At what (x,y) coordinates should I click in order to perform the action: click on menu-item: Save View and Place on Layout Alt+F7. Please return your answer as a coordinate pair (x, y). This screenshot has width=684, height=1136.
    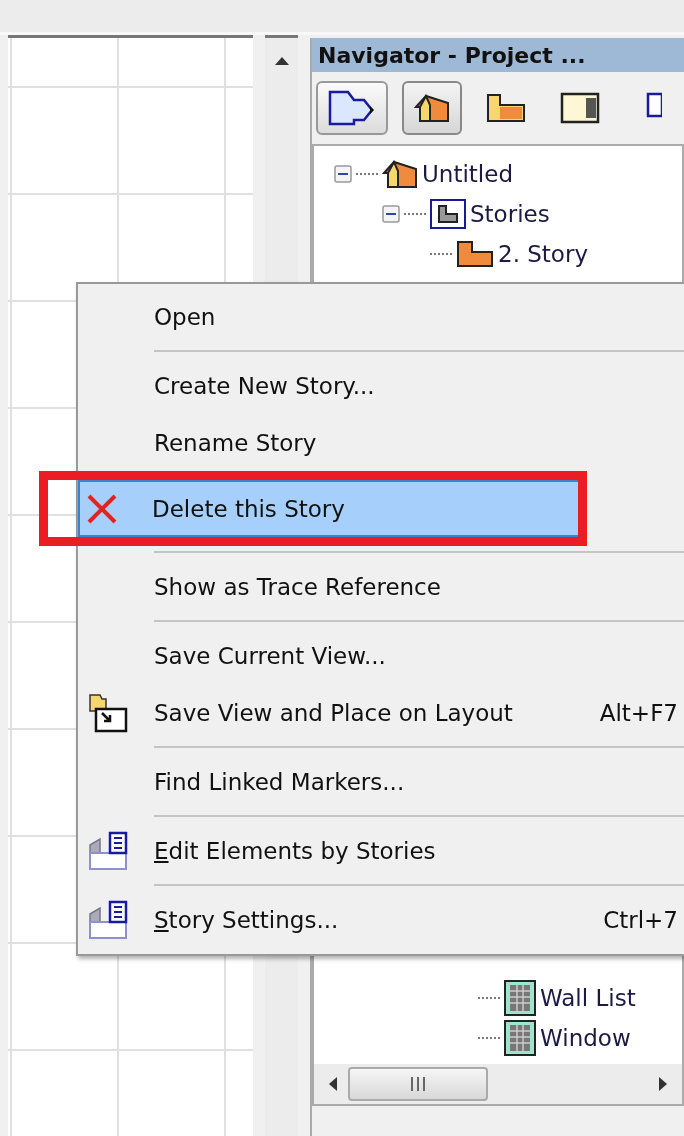
    Looking at the image, I should click on (382, 712).